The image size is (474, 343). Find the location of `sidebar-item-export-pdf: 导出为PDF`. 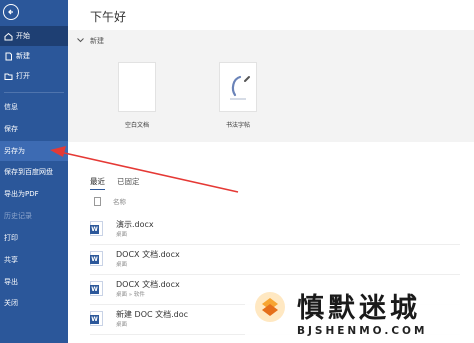

sidebar-item-export-pdf: 导出为PDF is located at coordinates (34, 194).